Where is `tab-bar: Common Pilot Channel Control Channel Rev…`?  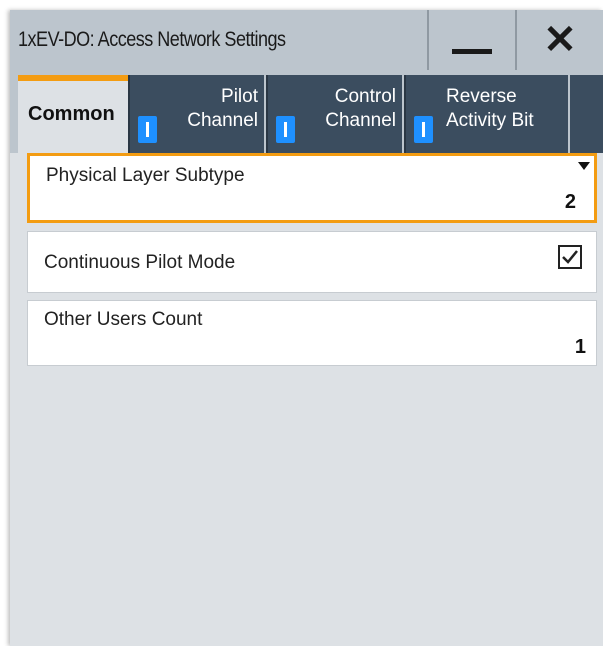 tab-bar: Common Pilot Channel Control Channel Rev… is located at coordinates (306, 111).